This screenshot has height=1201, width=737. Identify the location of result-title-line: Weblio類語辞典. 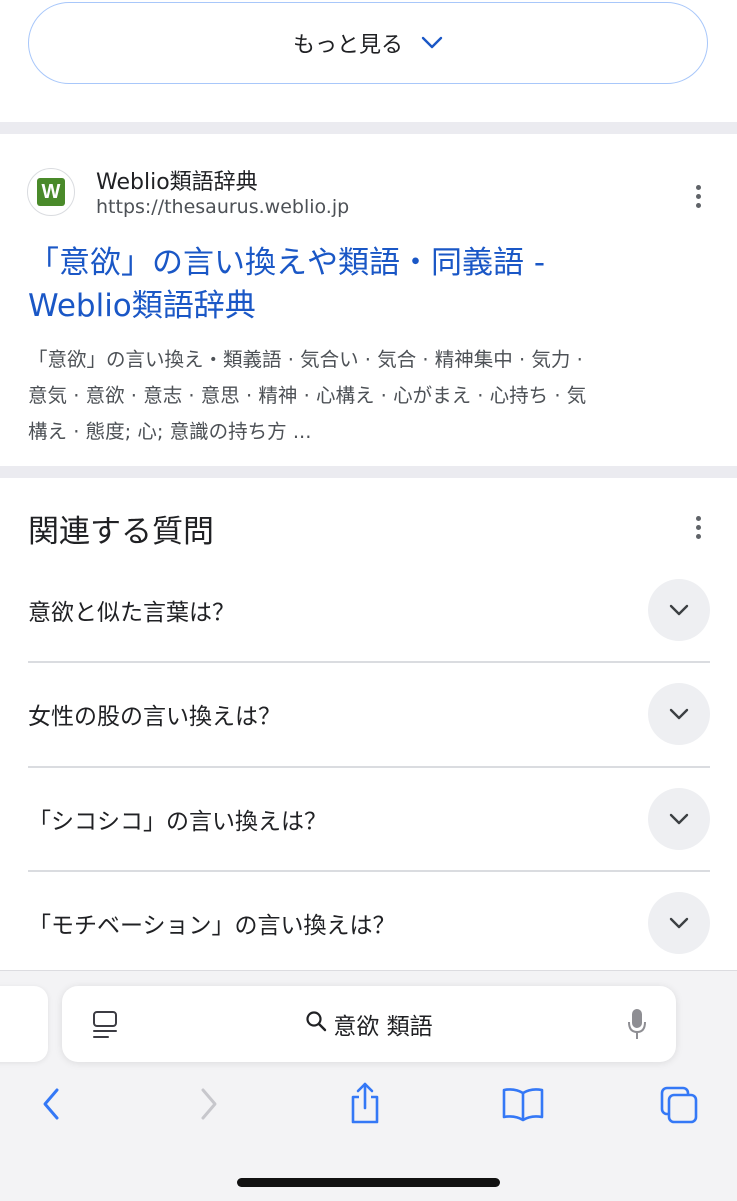
(142, 306).